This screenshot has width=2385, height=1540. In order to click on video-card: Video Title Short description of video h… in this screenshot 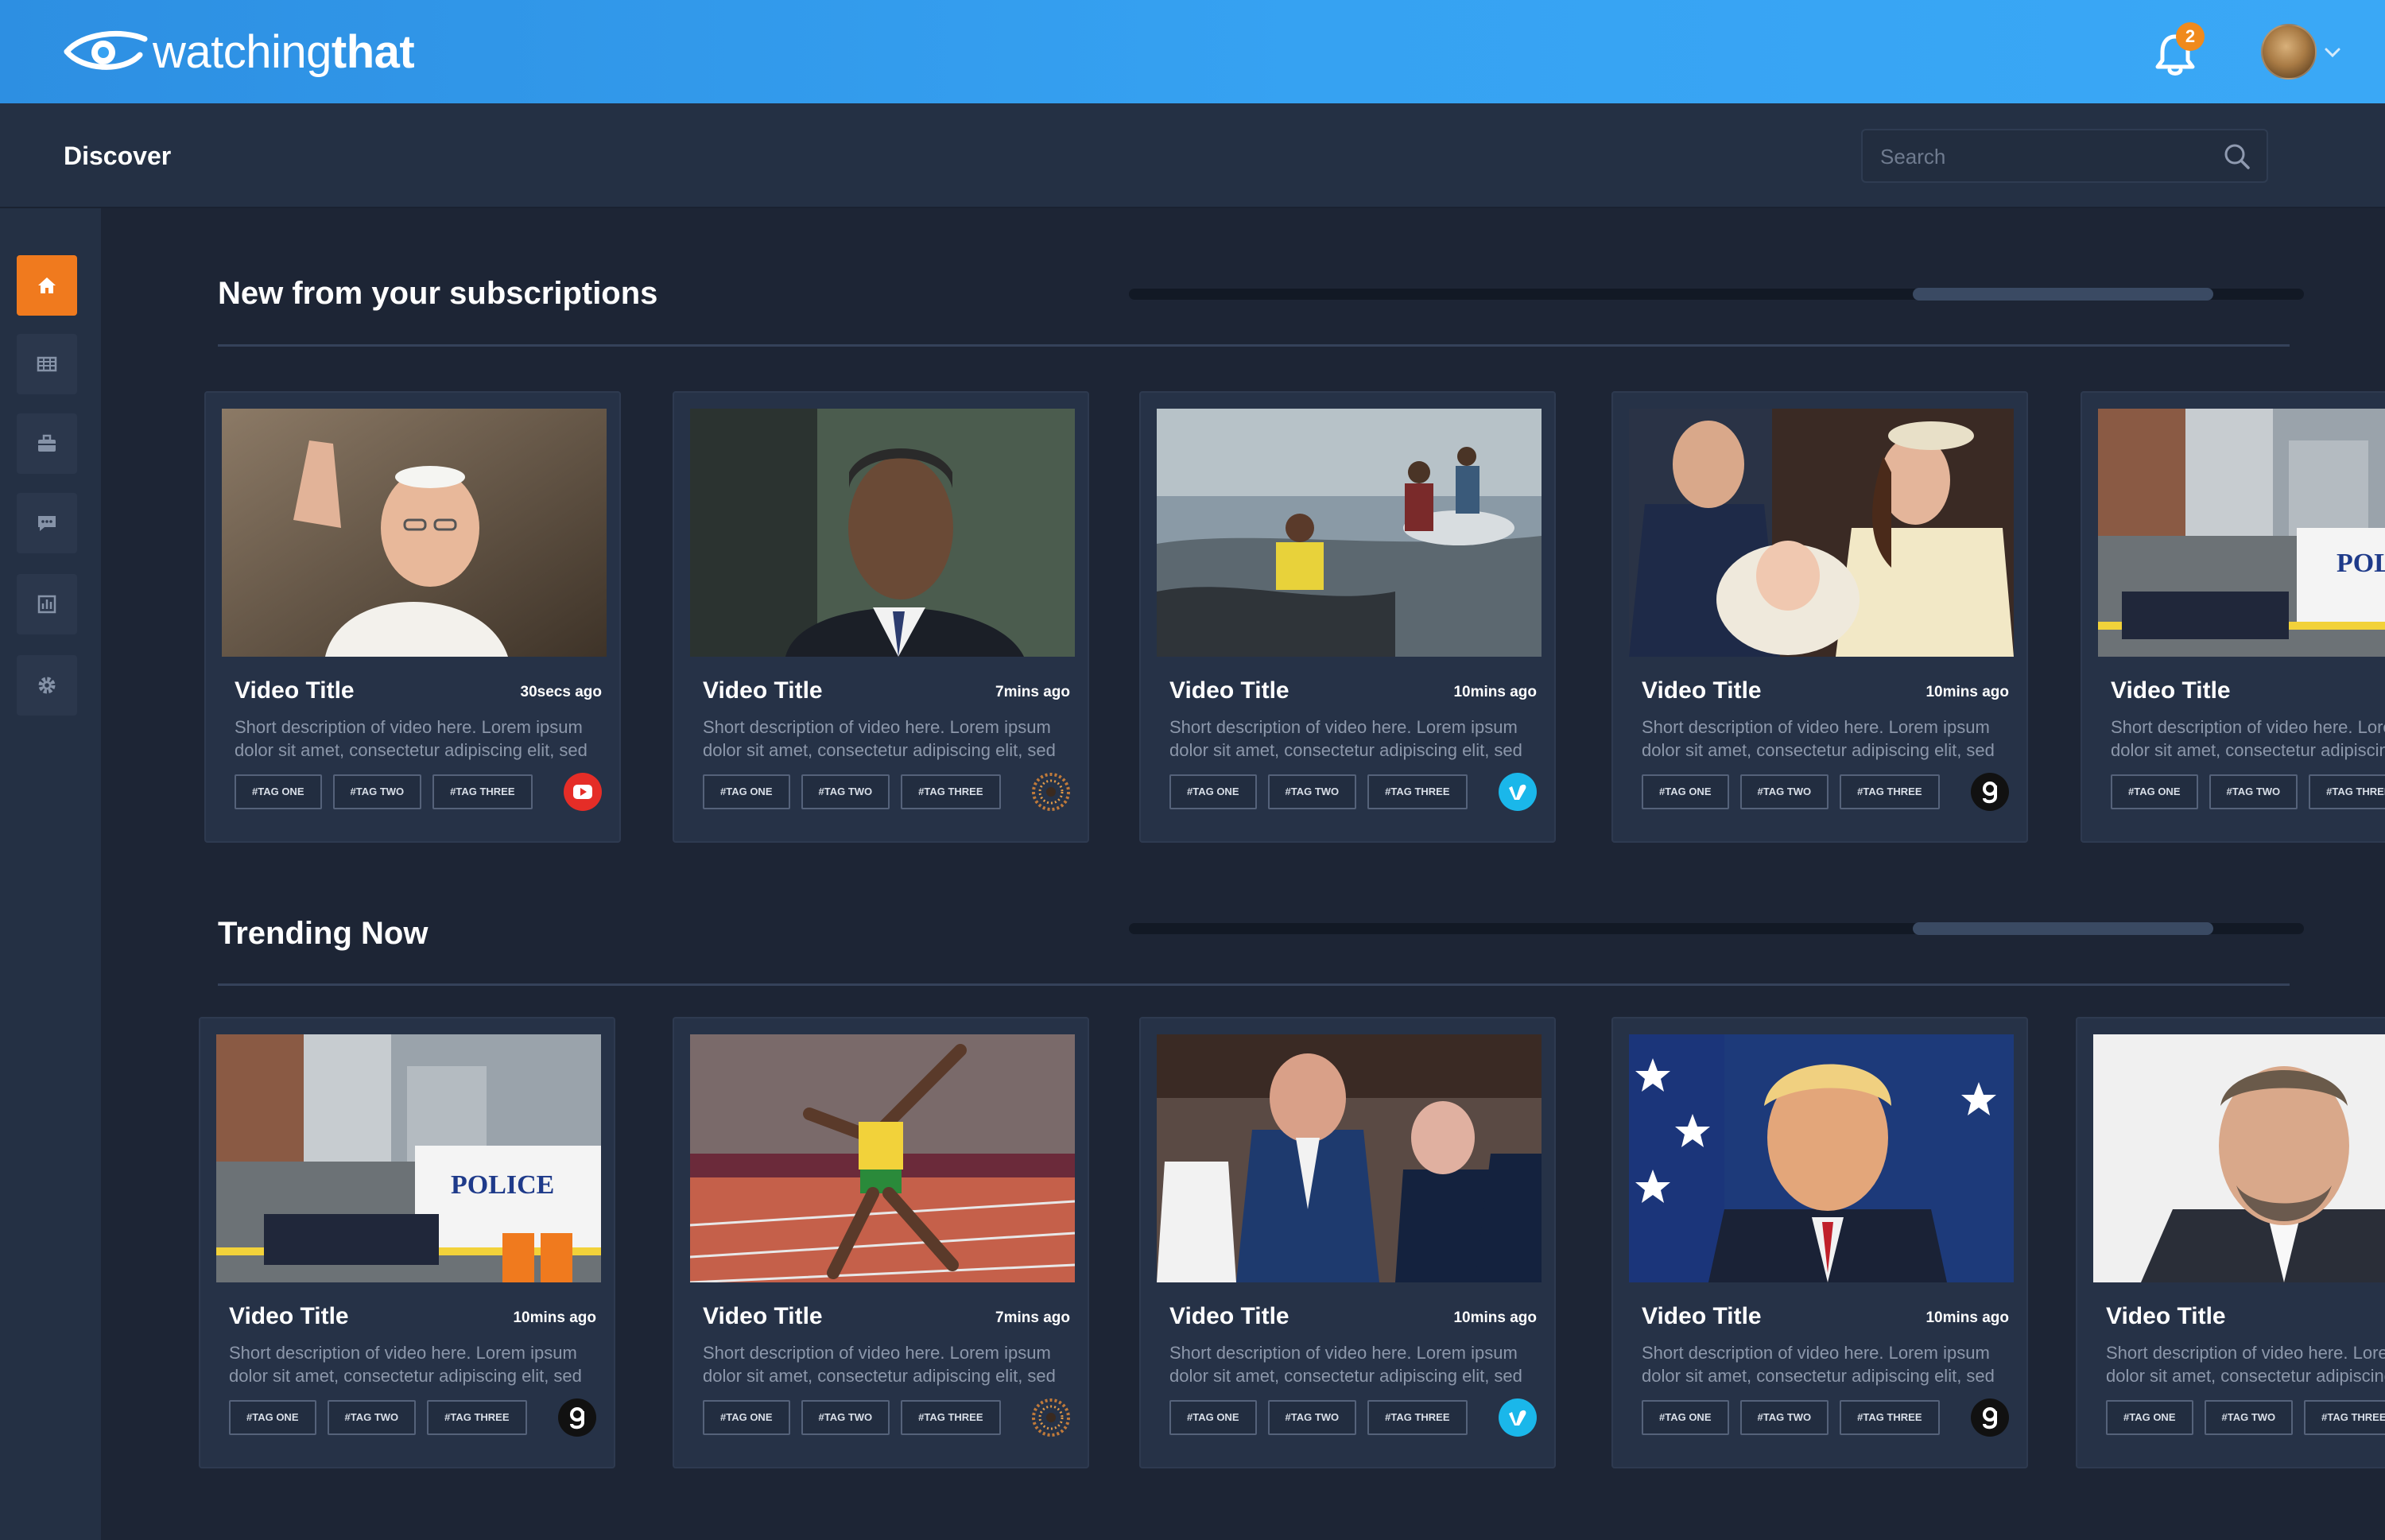, I will do `click(2230, 1242)`.